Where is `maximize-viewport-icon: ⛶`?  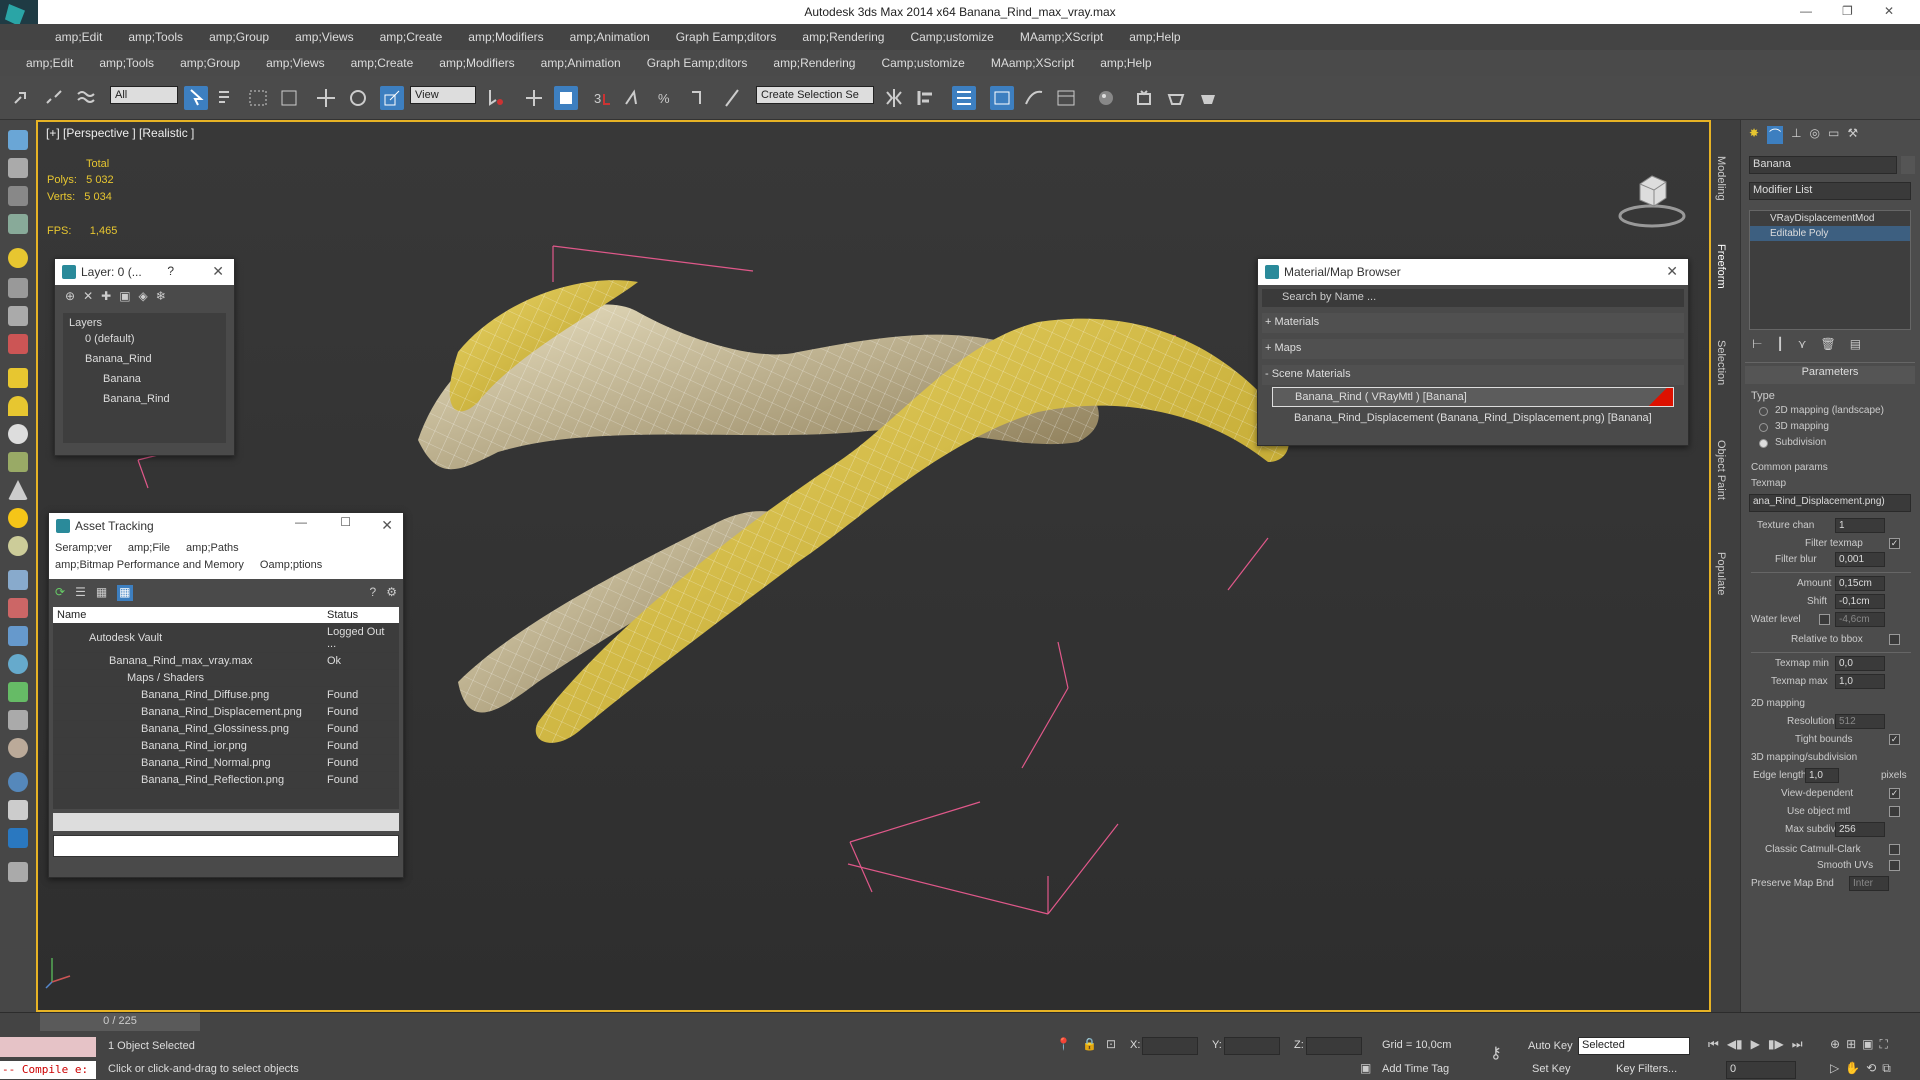
maximize-viewport-icon: ⛶ is located at coordinates (1883, 1044).